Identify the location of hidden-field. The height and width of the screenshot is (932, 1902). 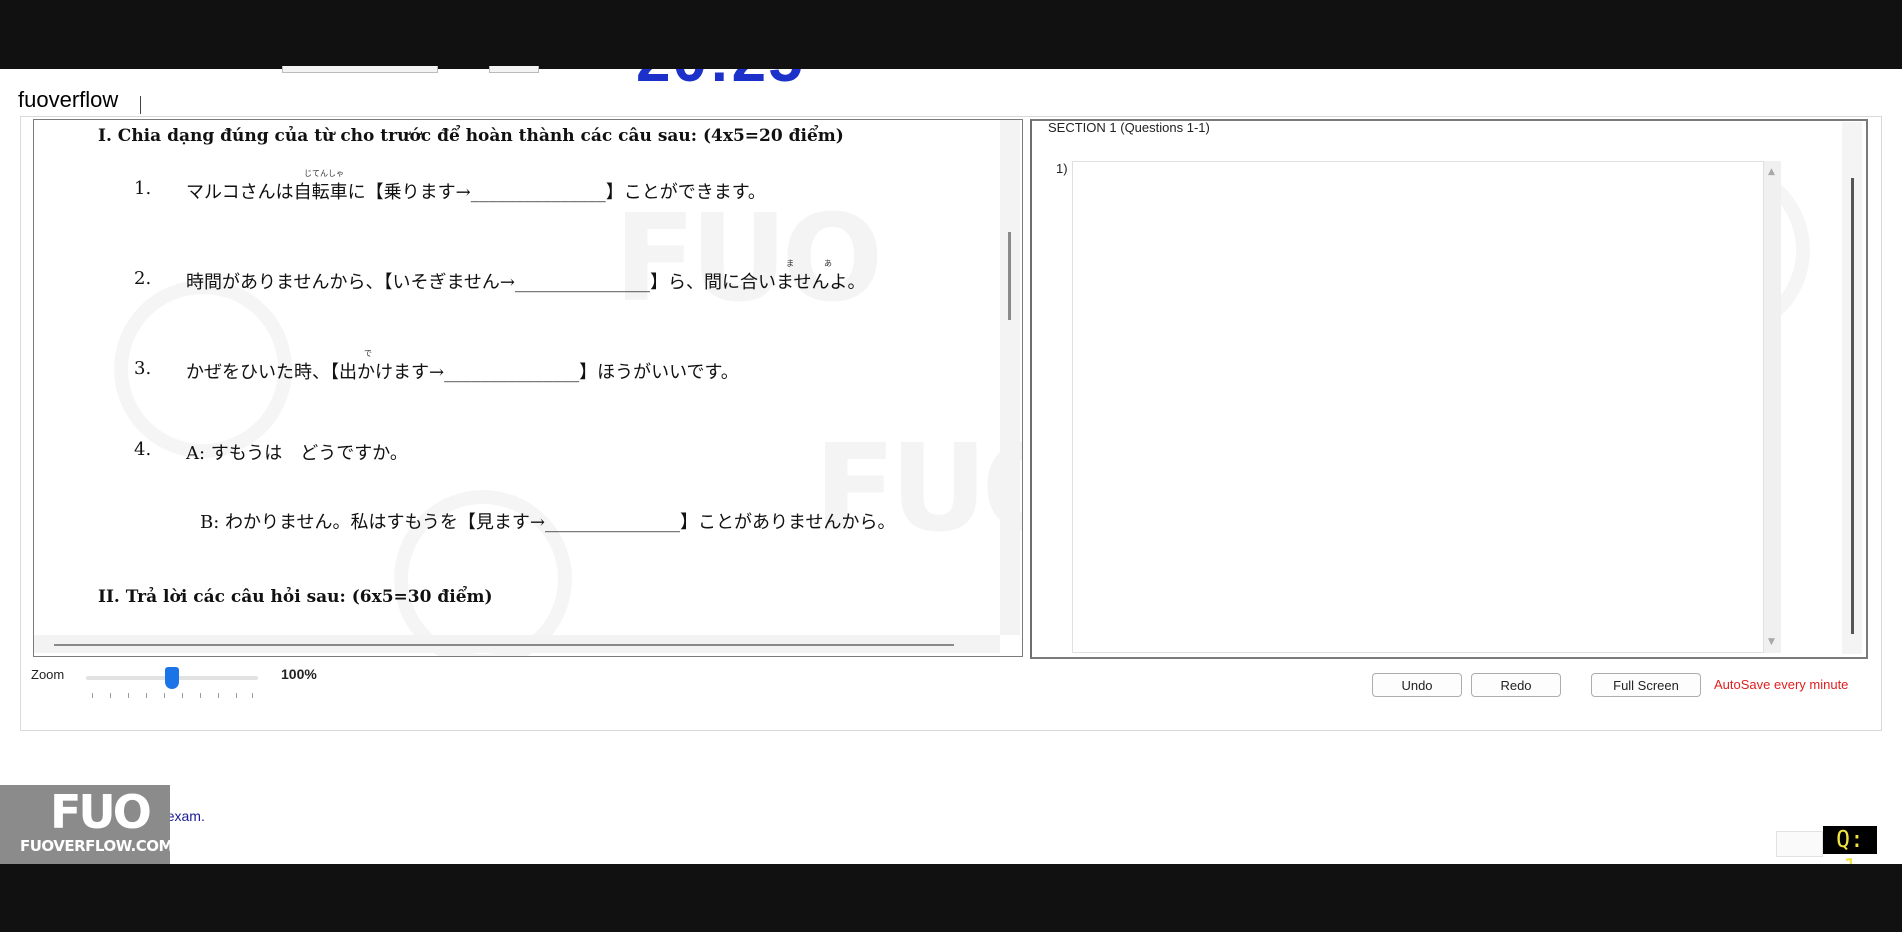
(1799, 844).